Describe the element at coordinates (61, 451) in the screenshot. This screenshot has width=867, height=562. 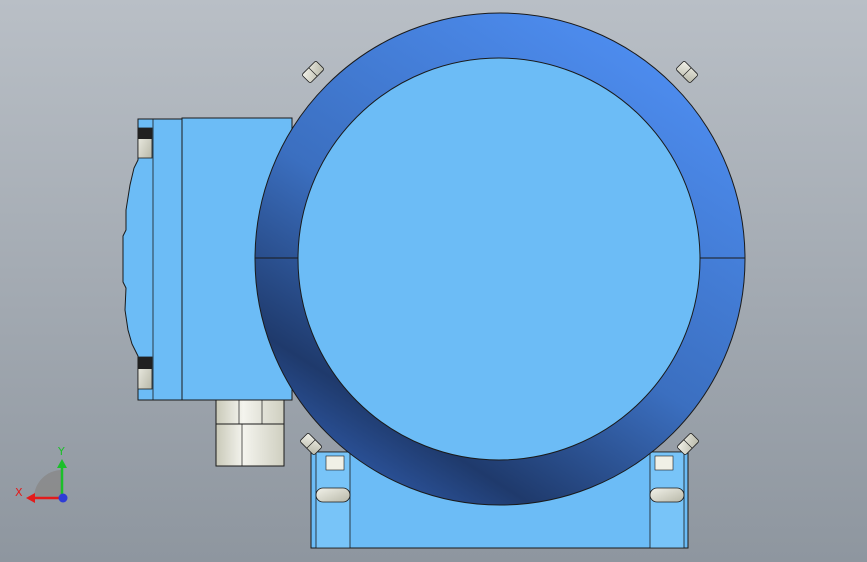
I see `triad-y-label: Y` at that location.